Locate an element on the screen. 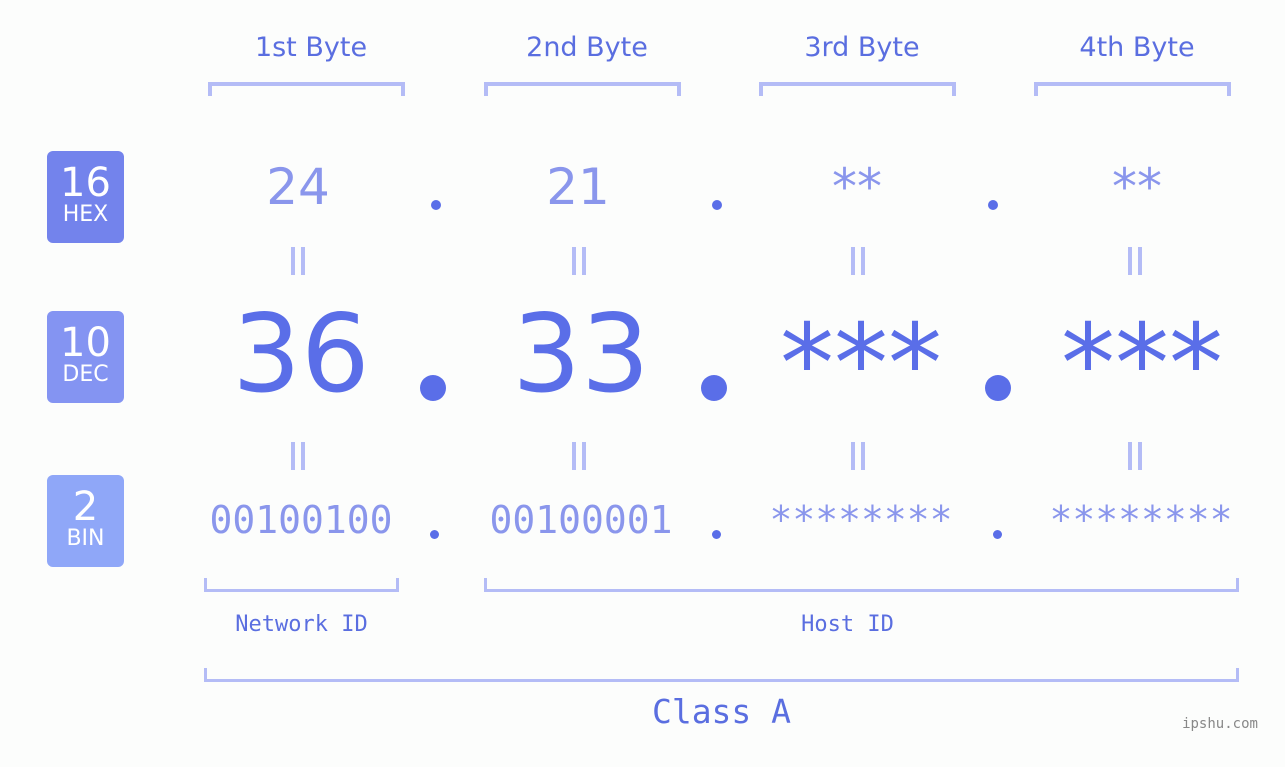 Image resolution: width=1285 pixels, height=767 pixels. byte-label-4: 4th Byte is located at coordinates (1137, 47).